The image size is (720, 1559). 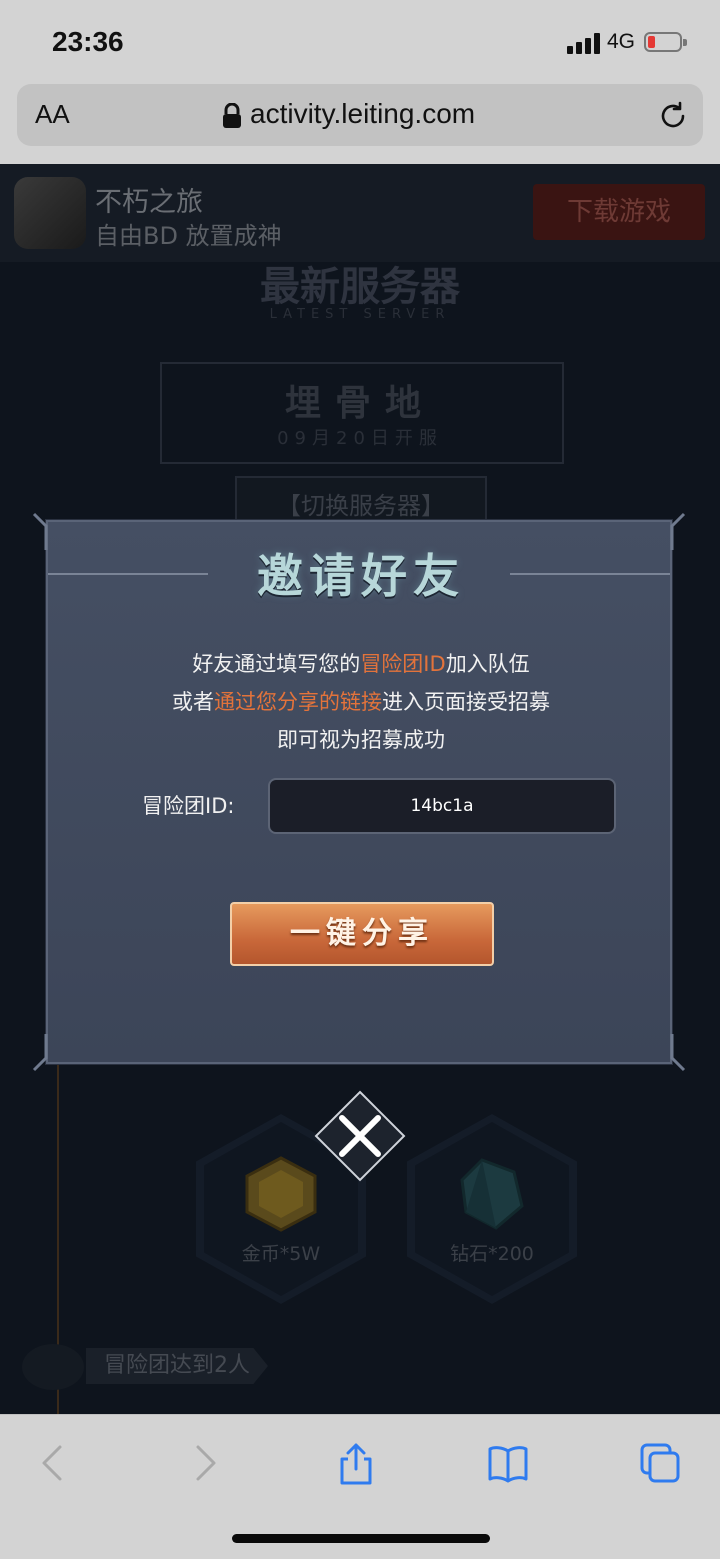 What do you see at coordinates (487, 664) in the screenshot?
I see `desc-text: 加入队伍` at bounding box center [487, 664].